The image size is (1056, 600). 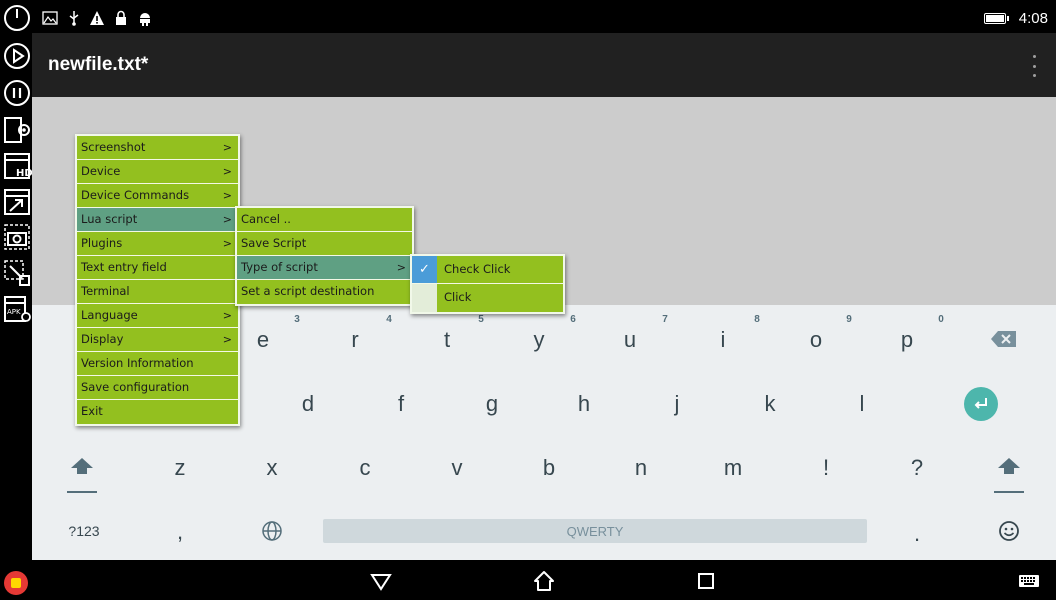 What do you see at coordinates (109, 315) in the screenshot?
I see `menu-item-label: Language` at bounding box center [109, 315].